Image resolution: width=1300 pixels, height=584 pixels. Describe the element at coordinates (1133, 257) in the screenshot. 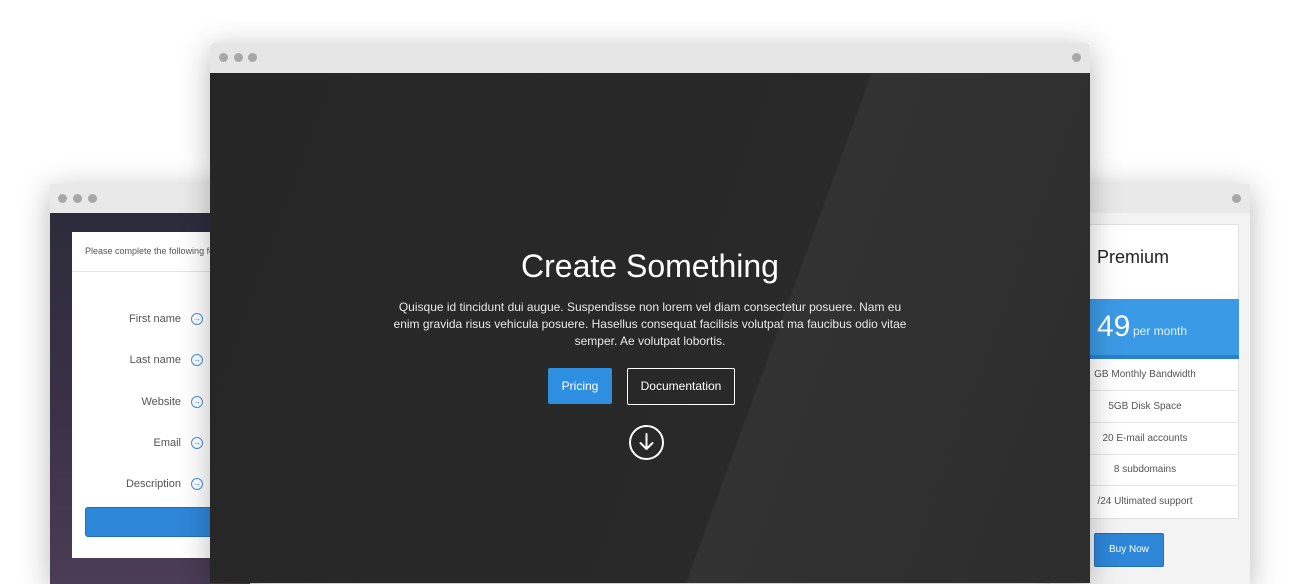

I see `plan-title: Premium` at that location.